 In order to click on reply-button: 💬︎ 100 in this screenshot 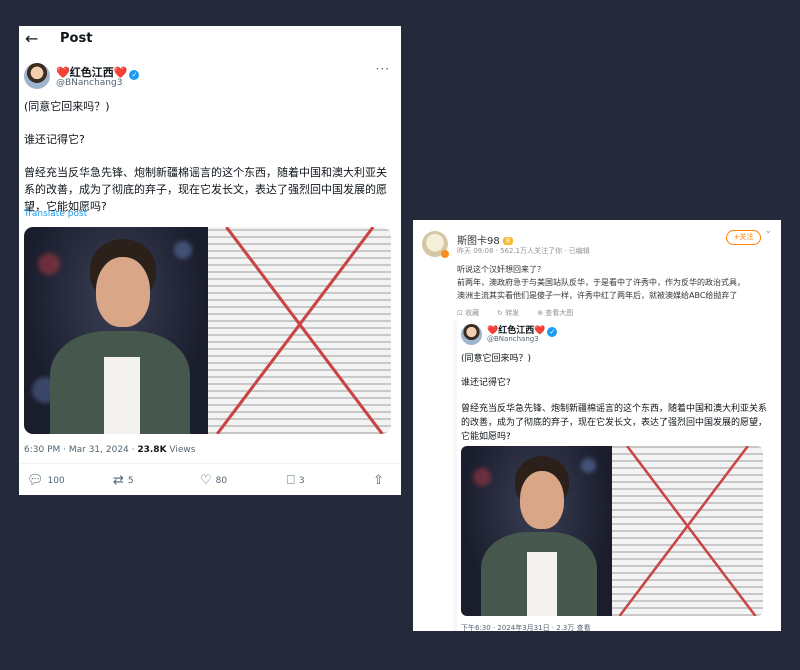, I will do `click(46, 480)`.